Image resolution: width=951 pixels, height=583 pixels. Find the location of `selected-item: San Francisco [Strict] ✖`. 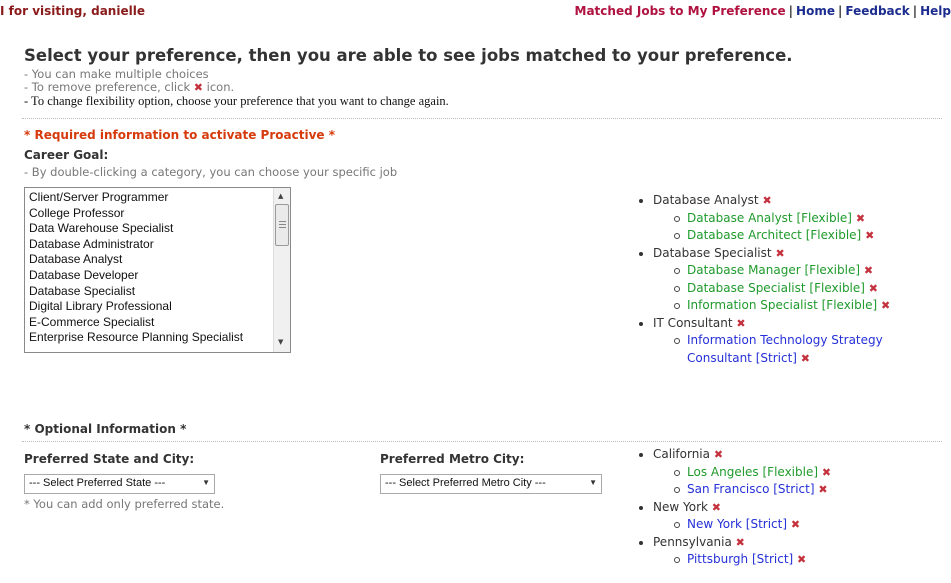

selected-item: San Francisco [Strict] ✖ is located at coordinates (798, 490).